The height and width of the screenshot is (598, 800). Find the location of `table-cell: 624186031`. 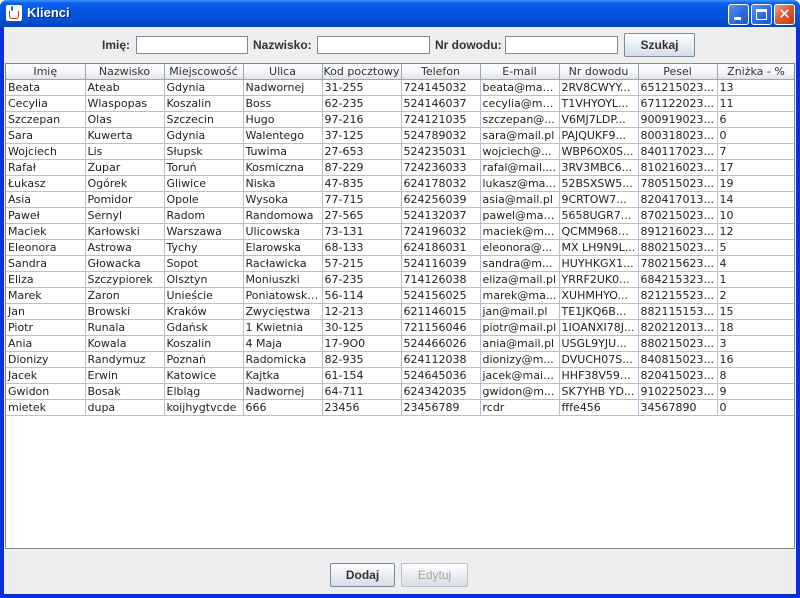

table-cell: 624186031 is located at coordinates (441, 247).